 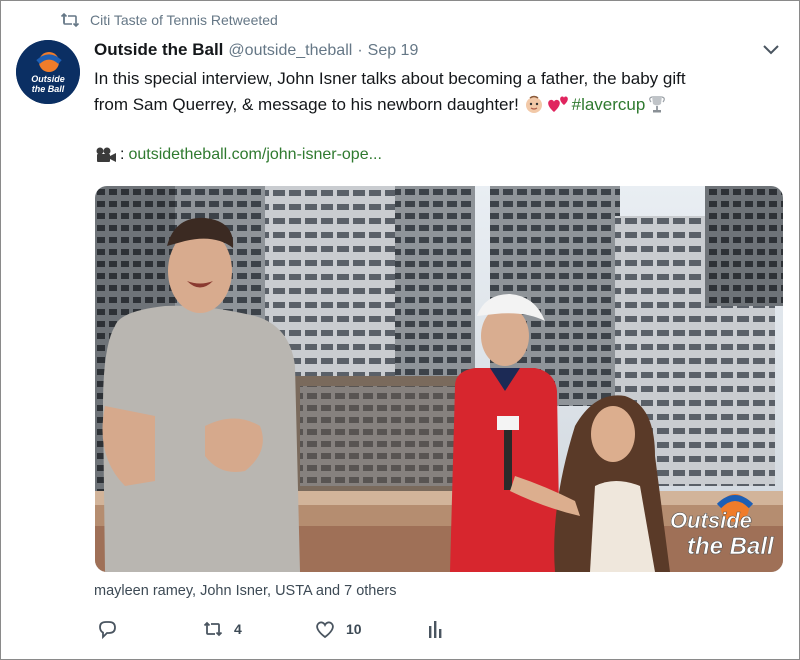 What do you see at coordinates (48, 89) in the screenshot?
I see `avatar-logo-line2: the Ball` at bounding box center [48, 89].